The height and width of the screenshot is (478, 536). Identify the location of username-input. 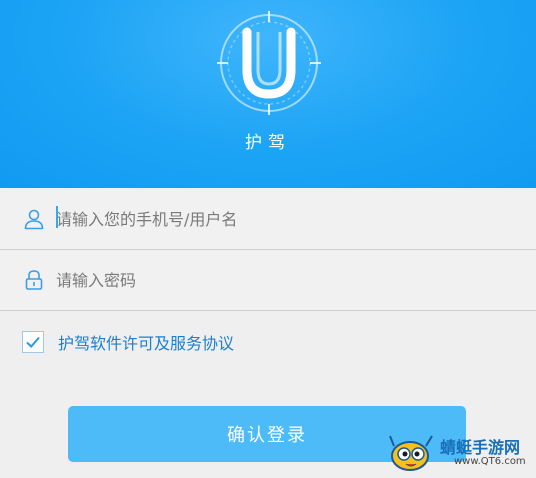
(276, 219).